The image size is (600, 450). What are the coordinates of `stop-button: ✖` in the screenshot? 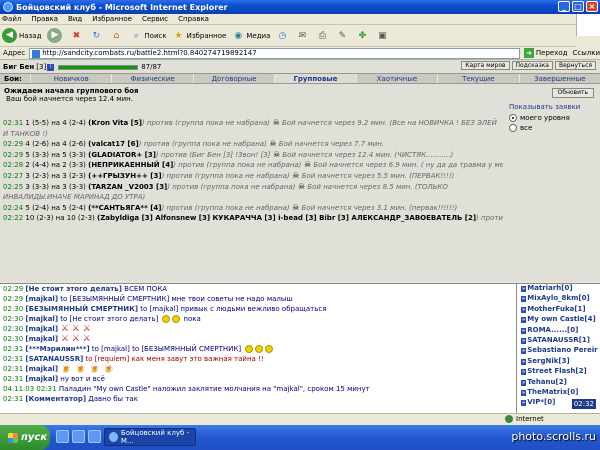 It's located at (77, 36).